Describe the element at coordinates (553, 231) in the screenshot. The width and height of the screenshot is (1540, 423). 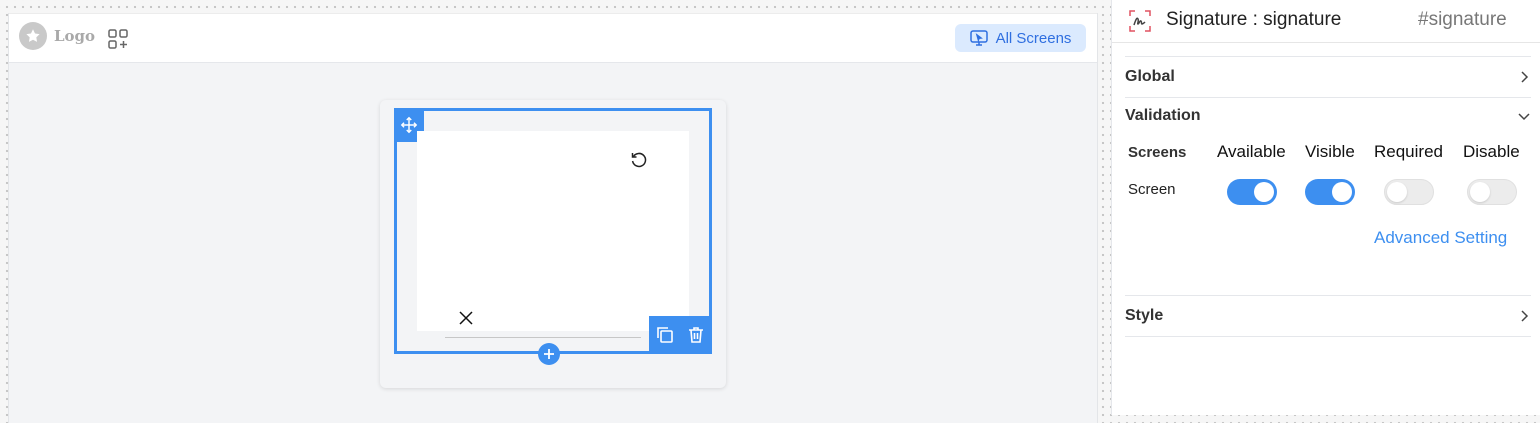
I see `signature-pad` at that location.